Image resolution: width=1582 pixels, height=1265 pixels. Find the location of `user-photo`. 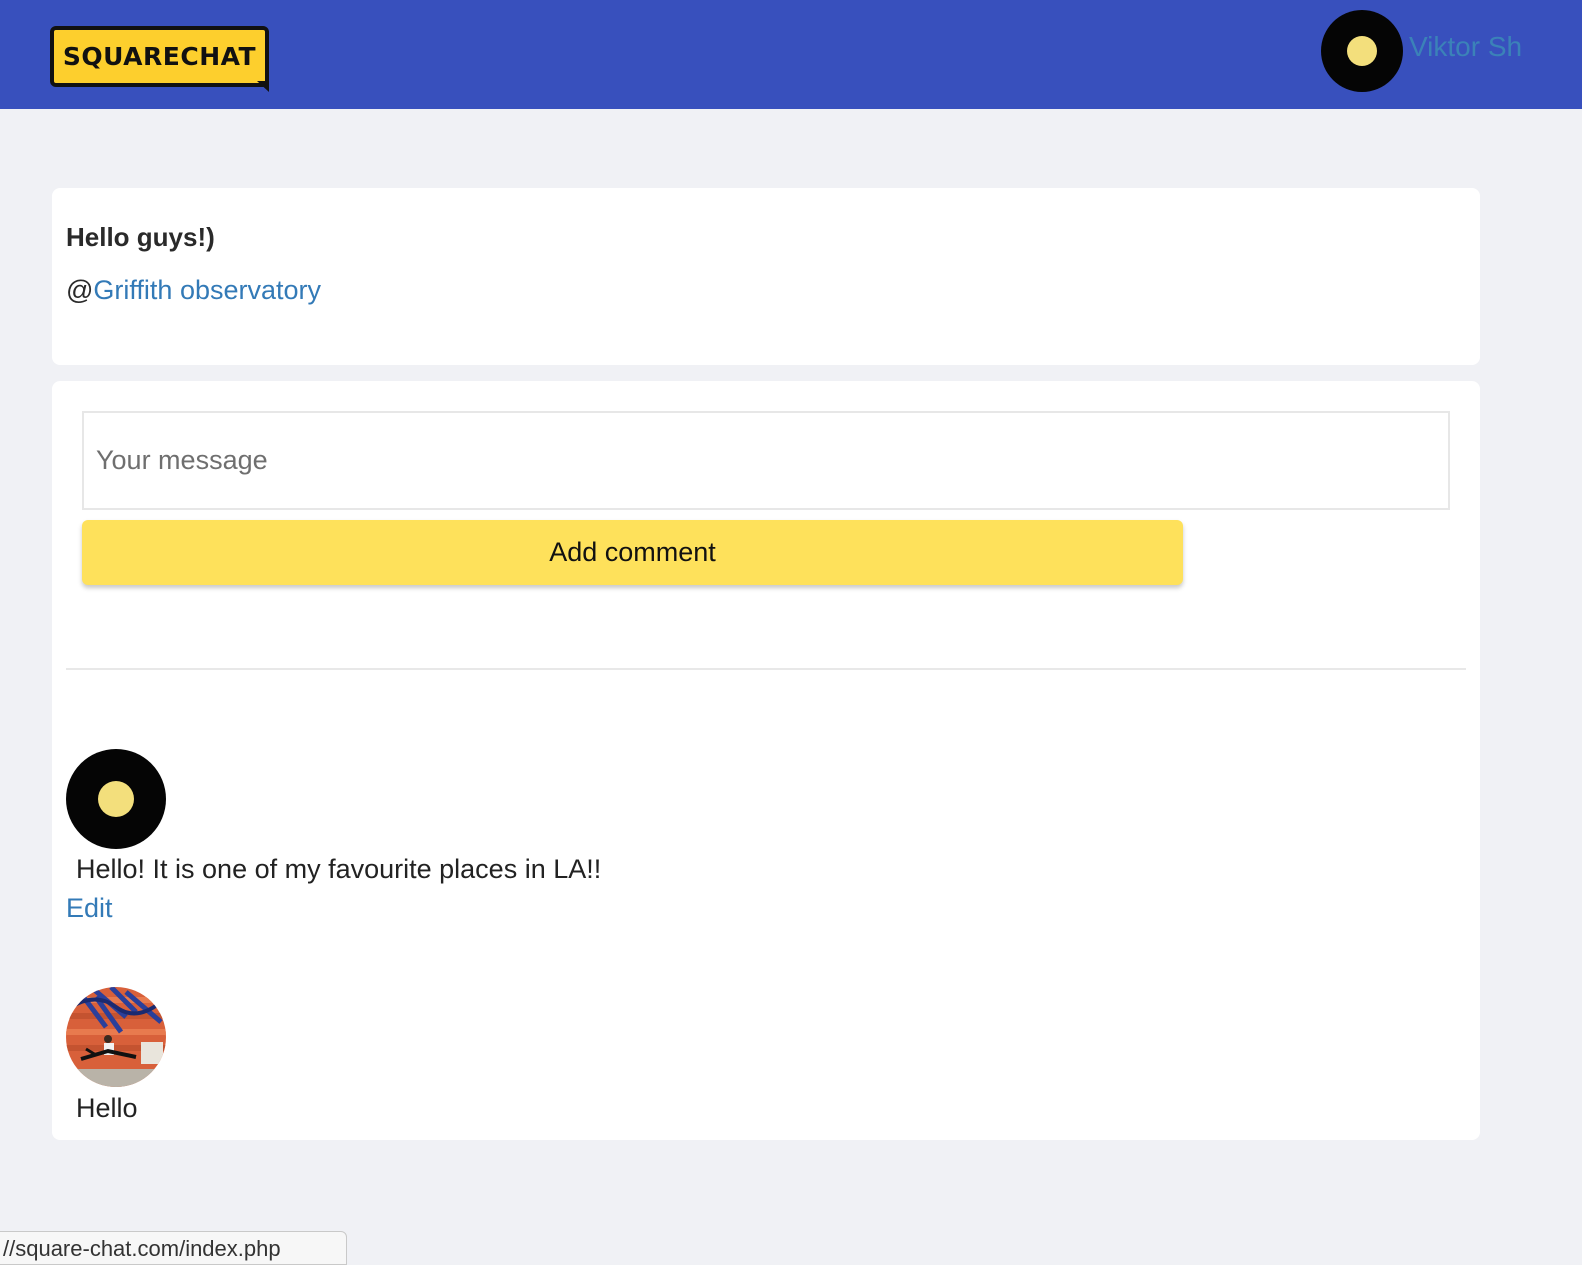

user-photo is located at coordinates (116, 1037).